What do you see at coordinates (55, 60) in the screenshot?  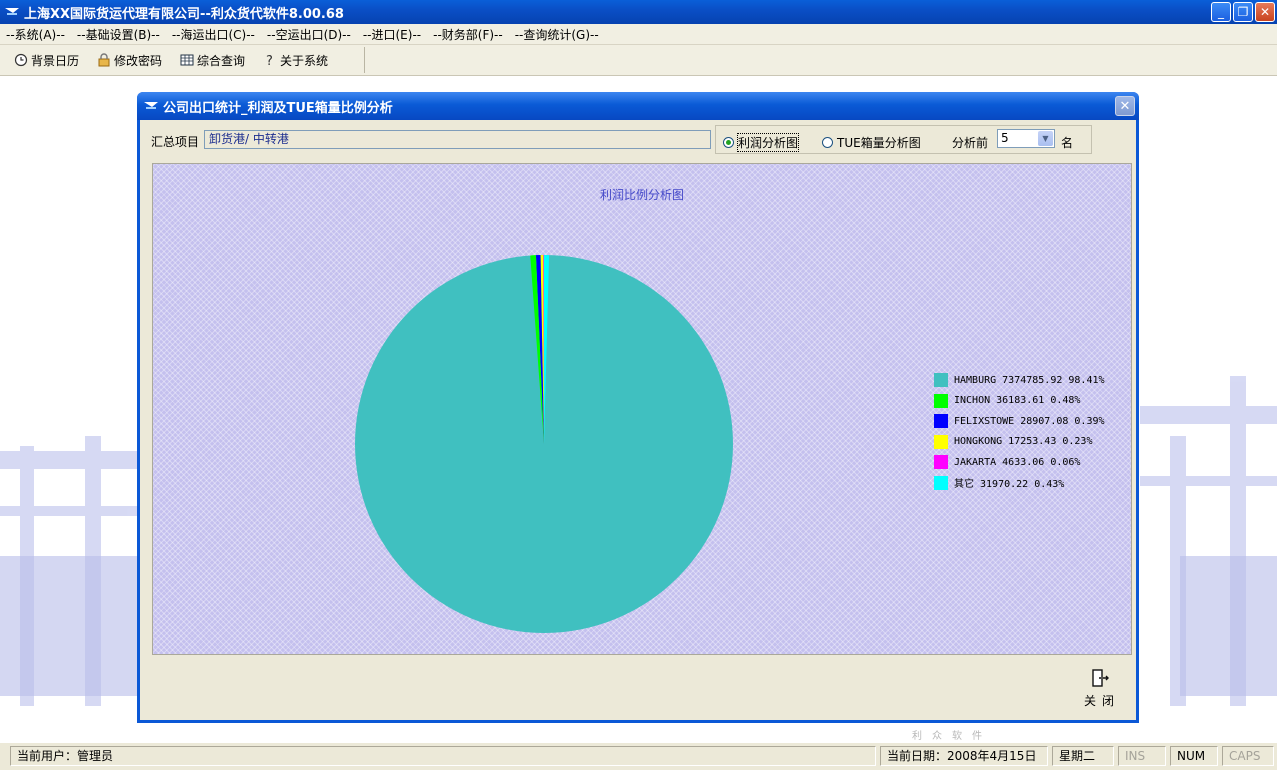 I see `calendar-button-label: 背景日历` at bounding box center [55, 60].